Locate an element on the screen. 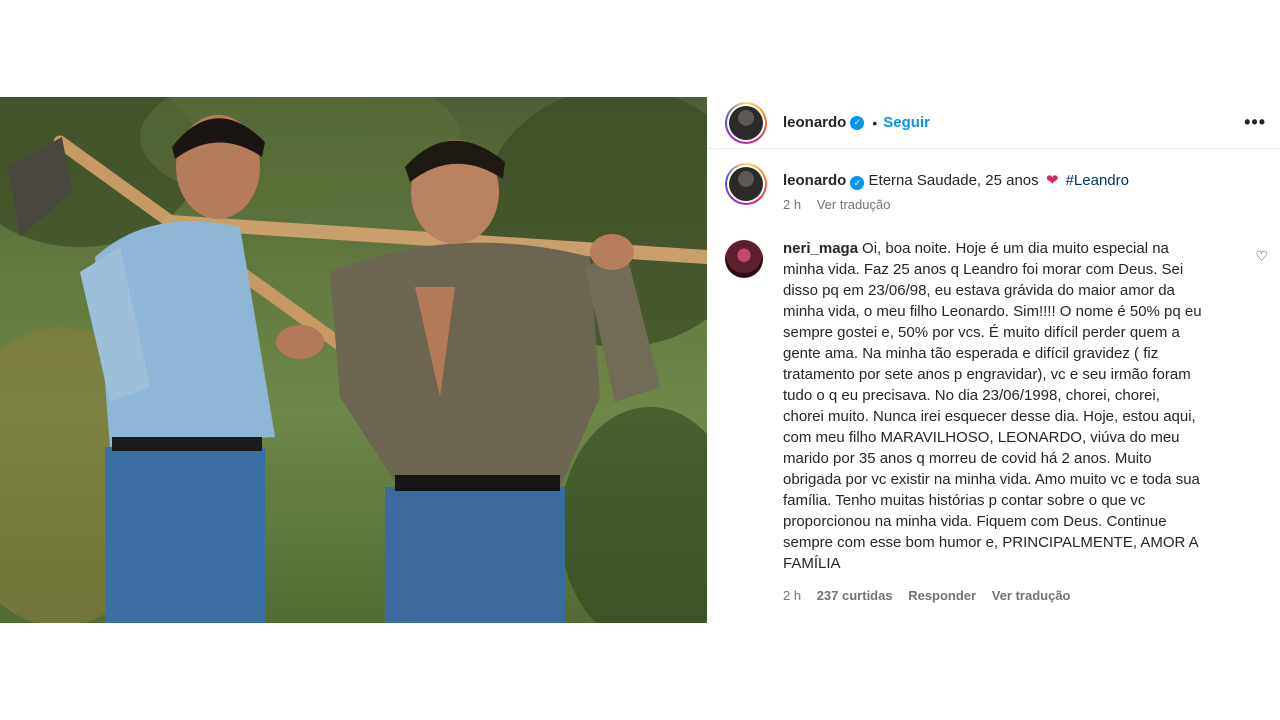 The image size is (1280, 720). comment-translate-link: Ver tradução is located at coordinates (1031, 595).